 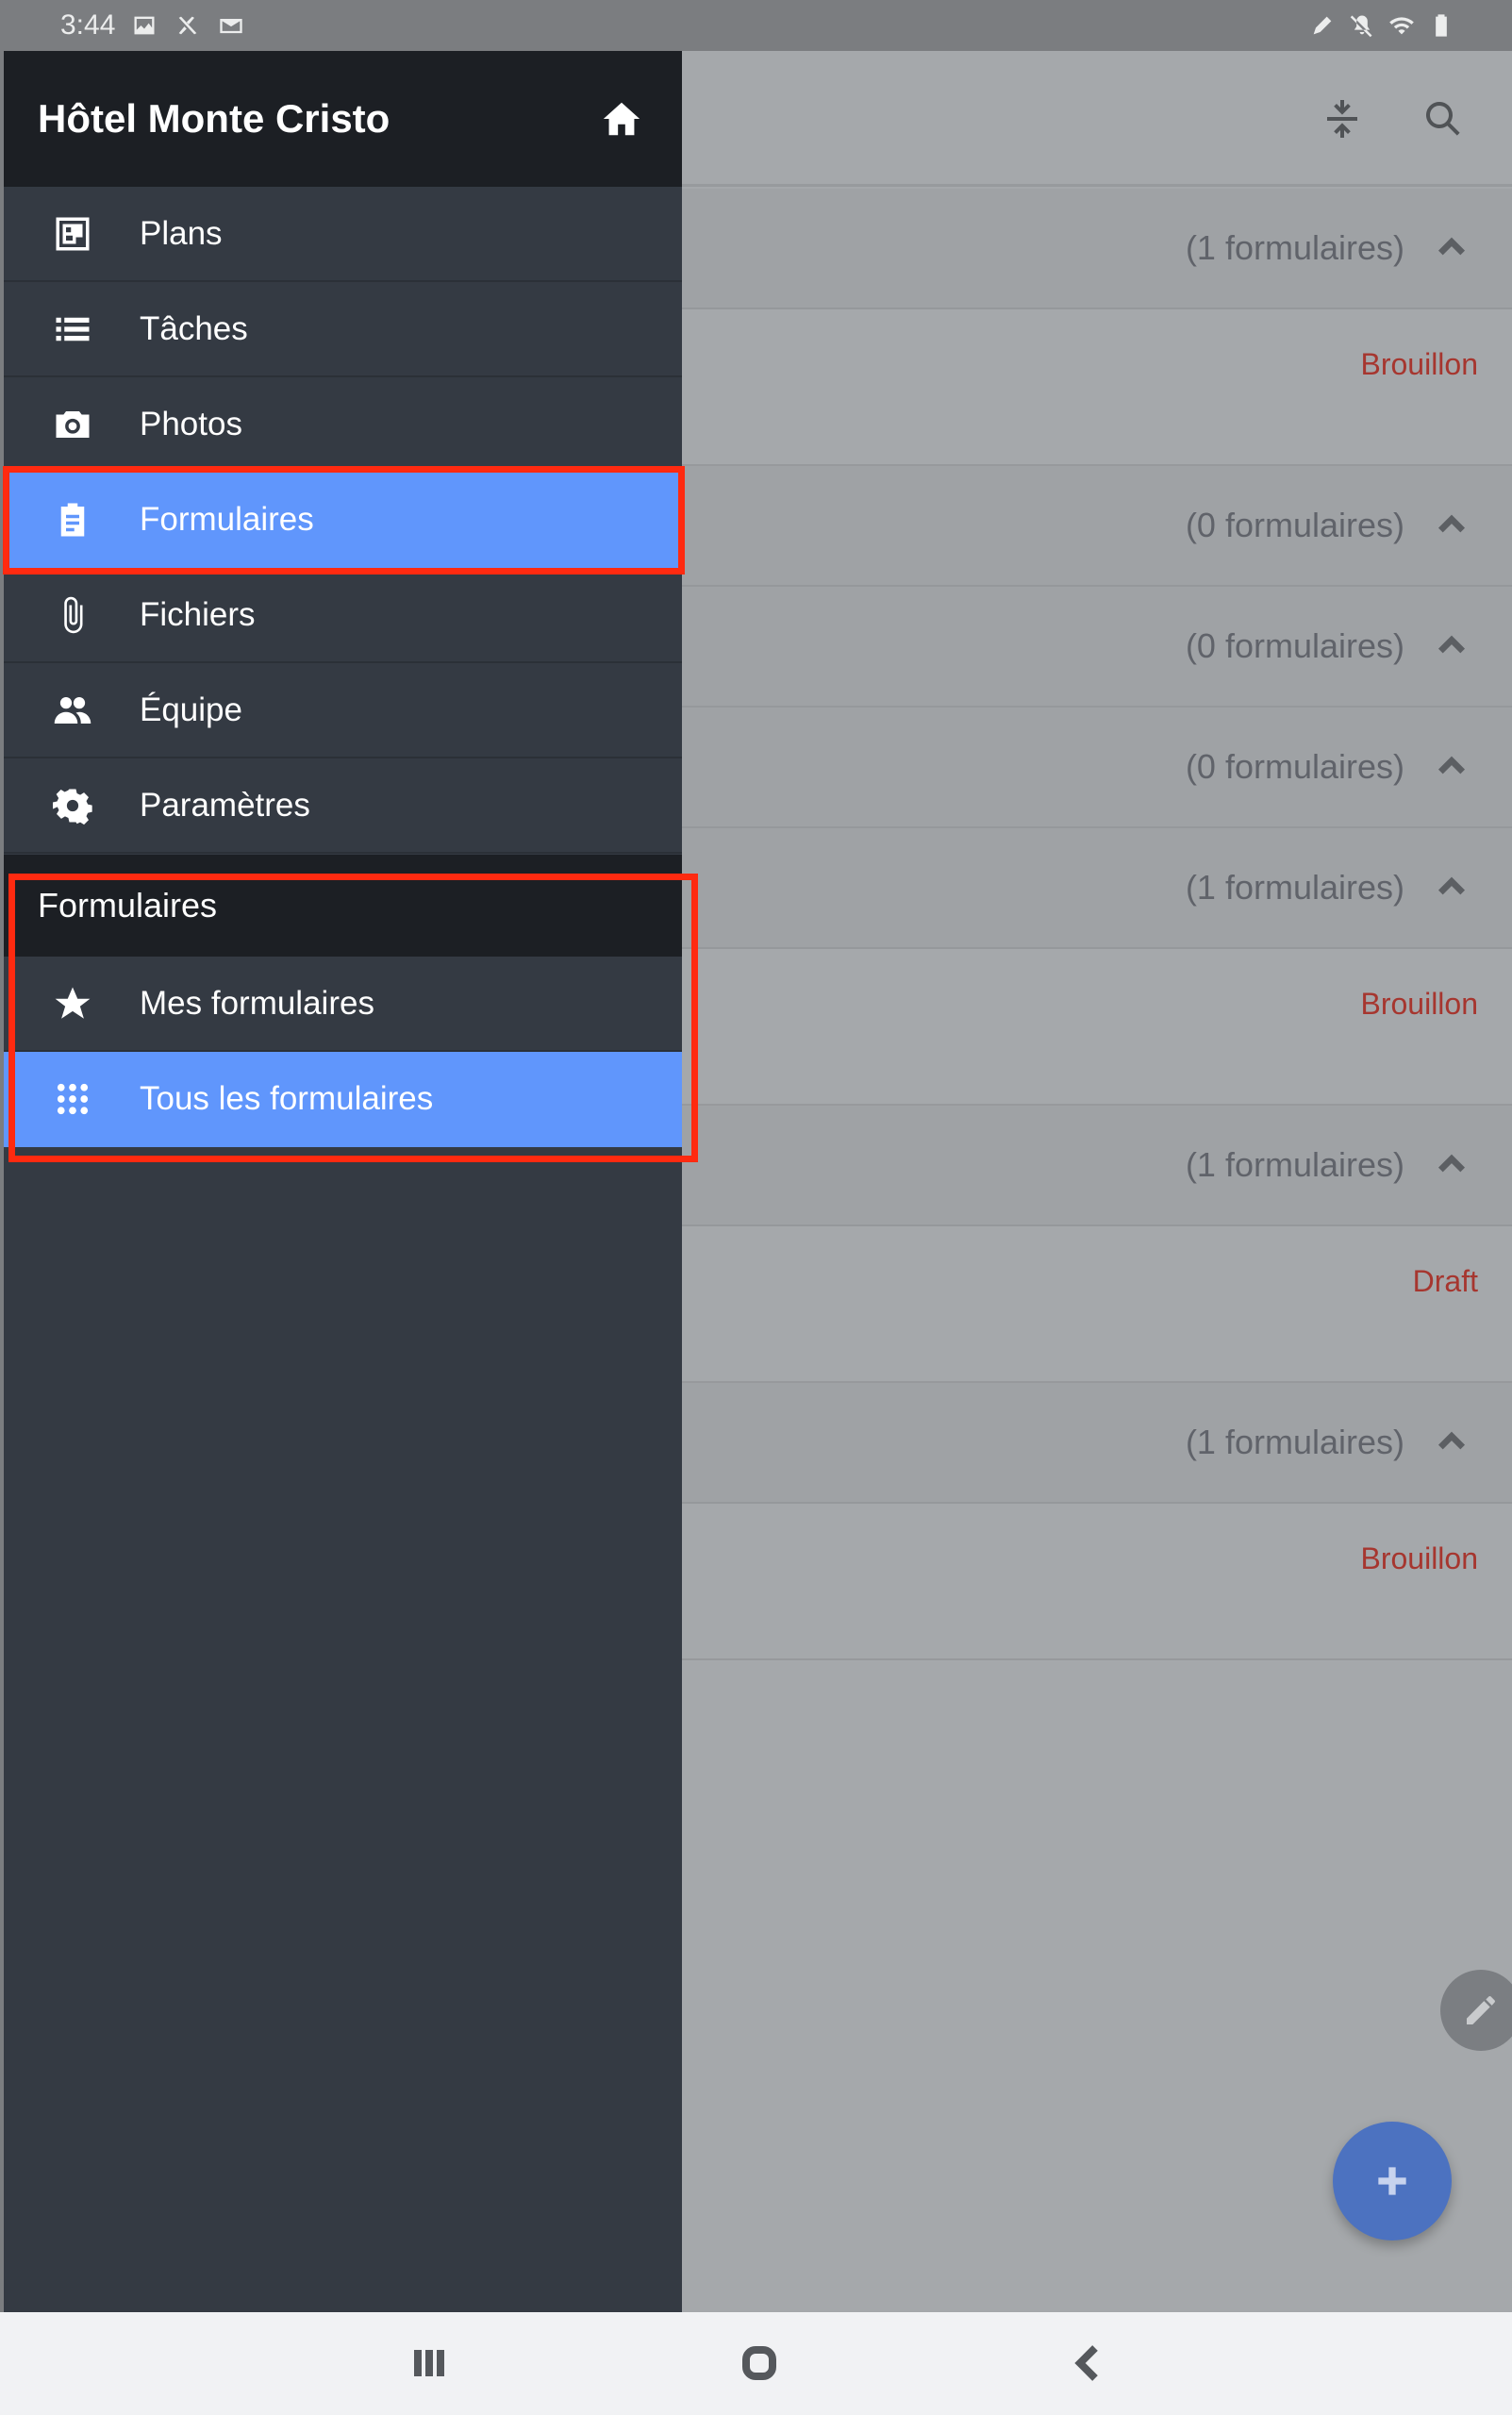 What do you see at coordinates (225, 805) in the screenshot?
I see `nav-item-label: Paramètres` at bounding box center [225, 805].